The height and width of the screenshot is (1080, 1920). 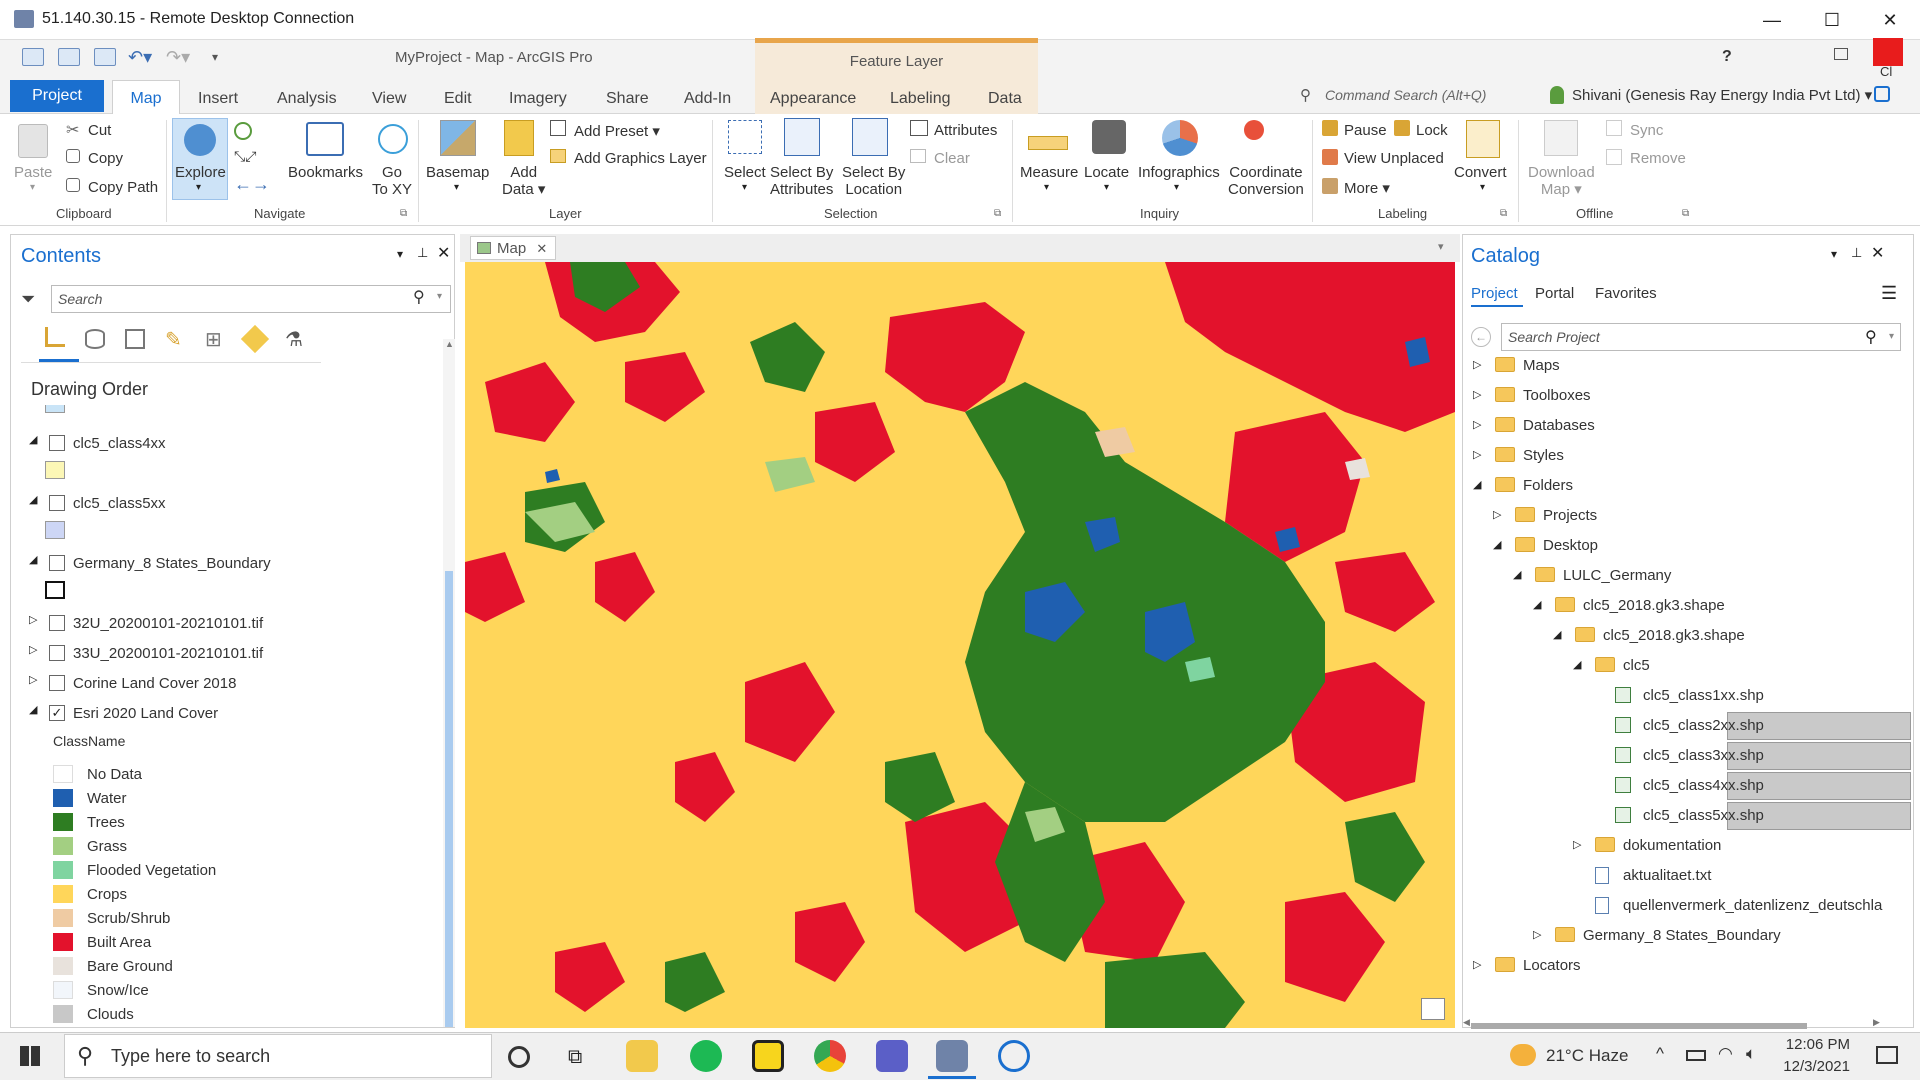 I want to click on list-by-selection-icon, so click(x=135, y=339).